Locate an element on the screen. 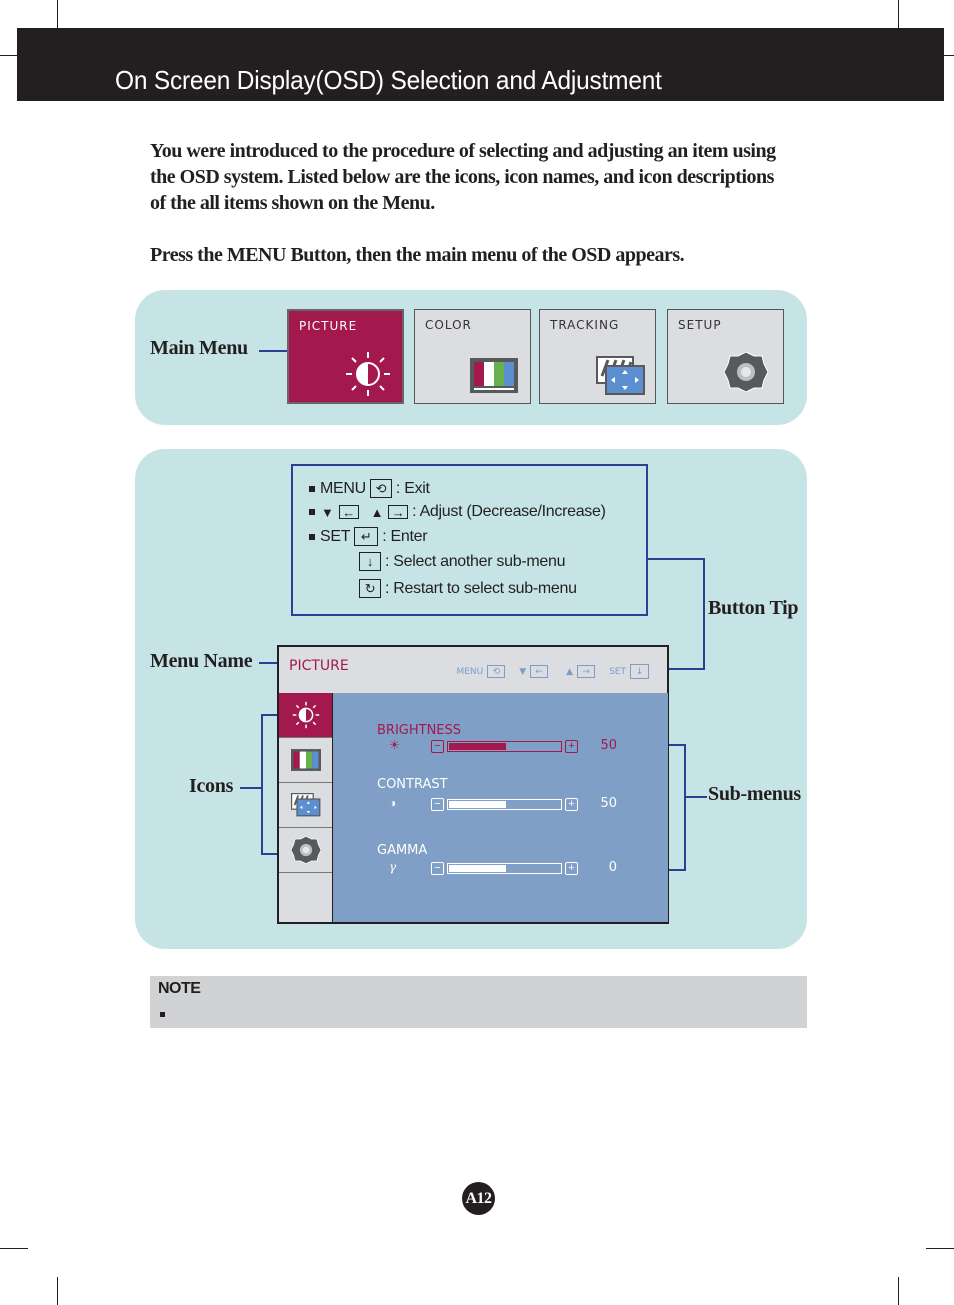 The height and width of the screenshot is (1305, 954). contrast-slider is located at coordinates (504, 804).